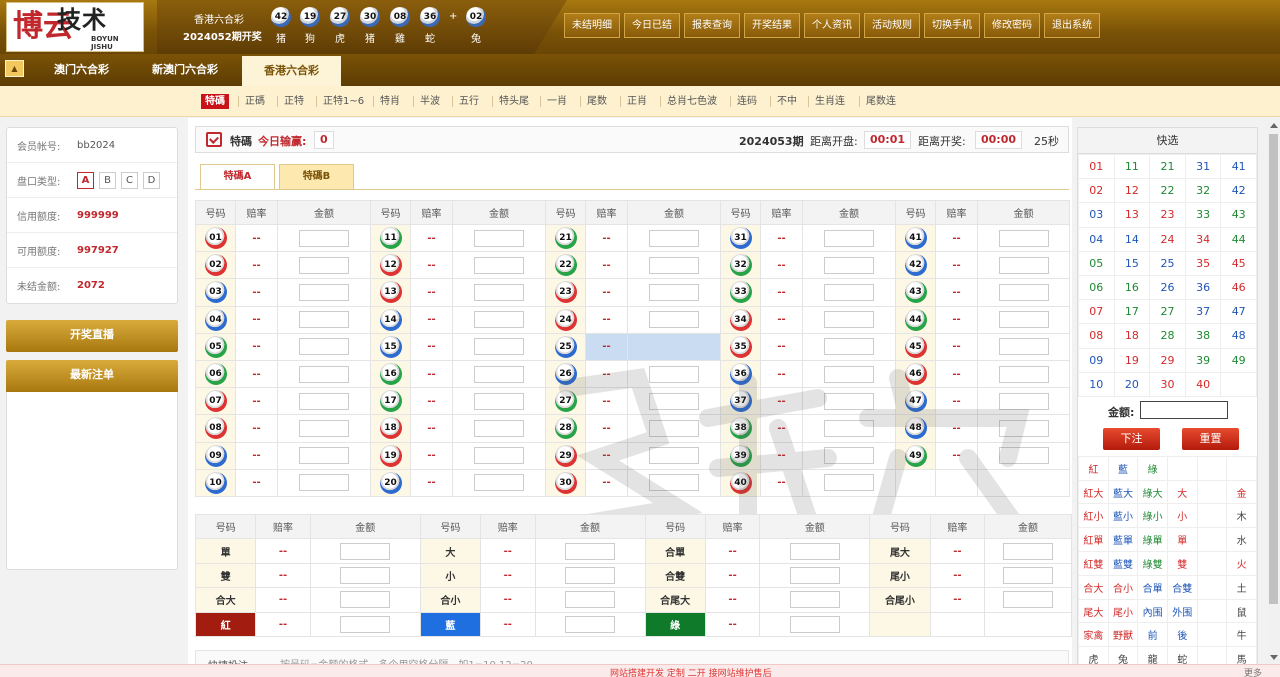  Describe the element at coordinates (316, 177) in the screenshot. I see `tab-special-b: 特碼B` at that location.